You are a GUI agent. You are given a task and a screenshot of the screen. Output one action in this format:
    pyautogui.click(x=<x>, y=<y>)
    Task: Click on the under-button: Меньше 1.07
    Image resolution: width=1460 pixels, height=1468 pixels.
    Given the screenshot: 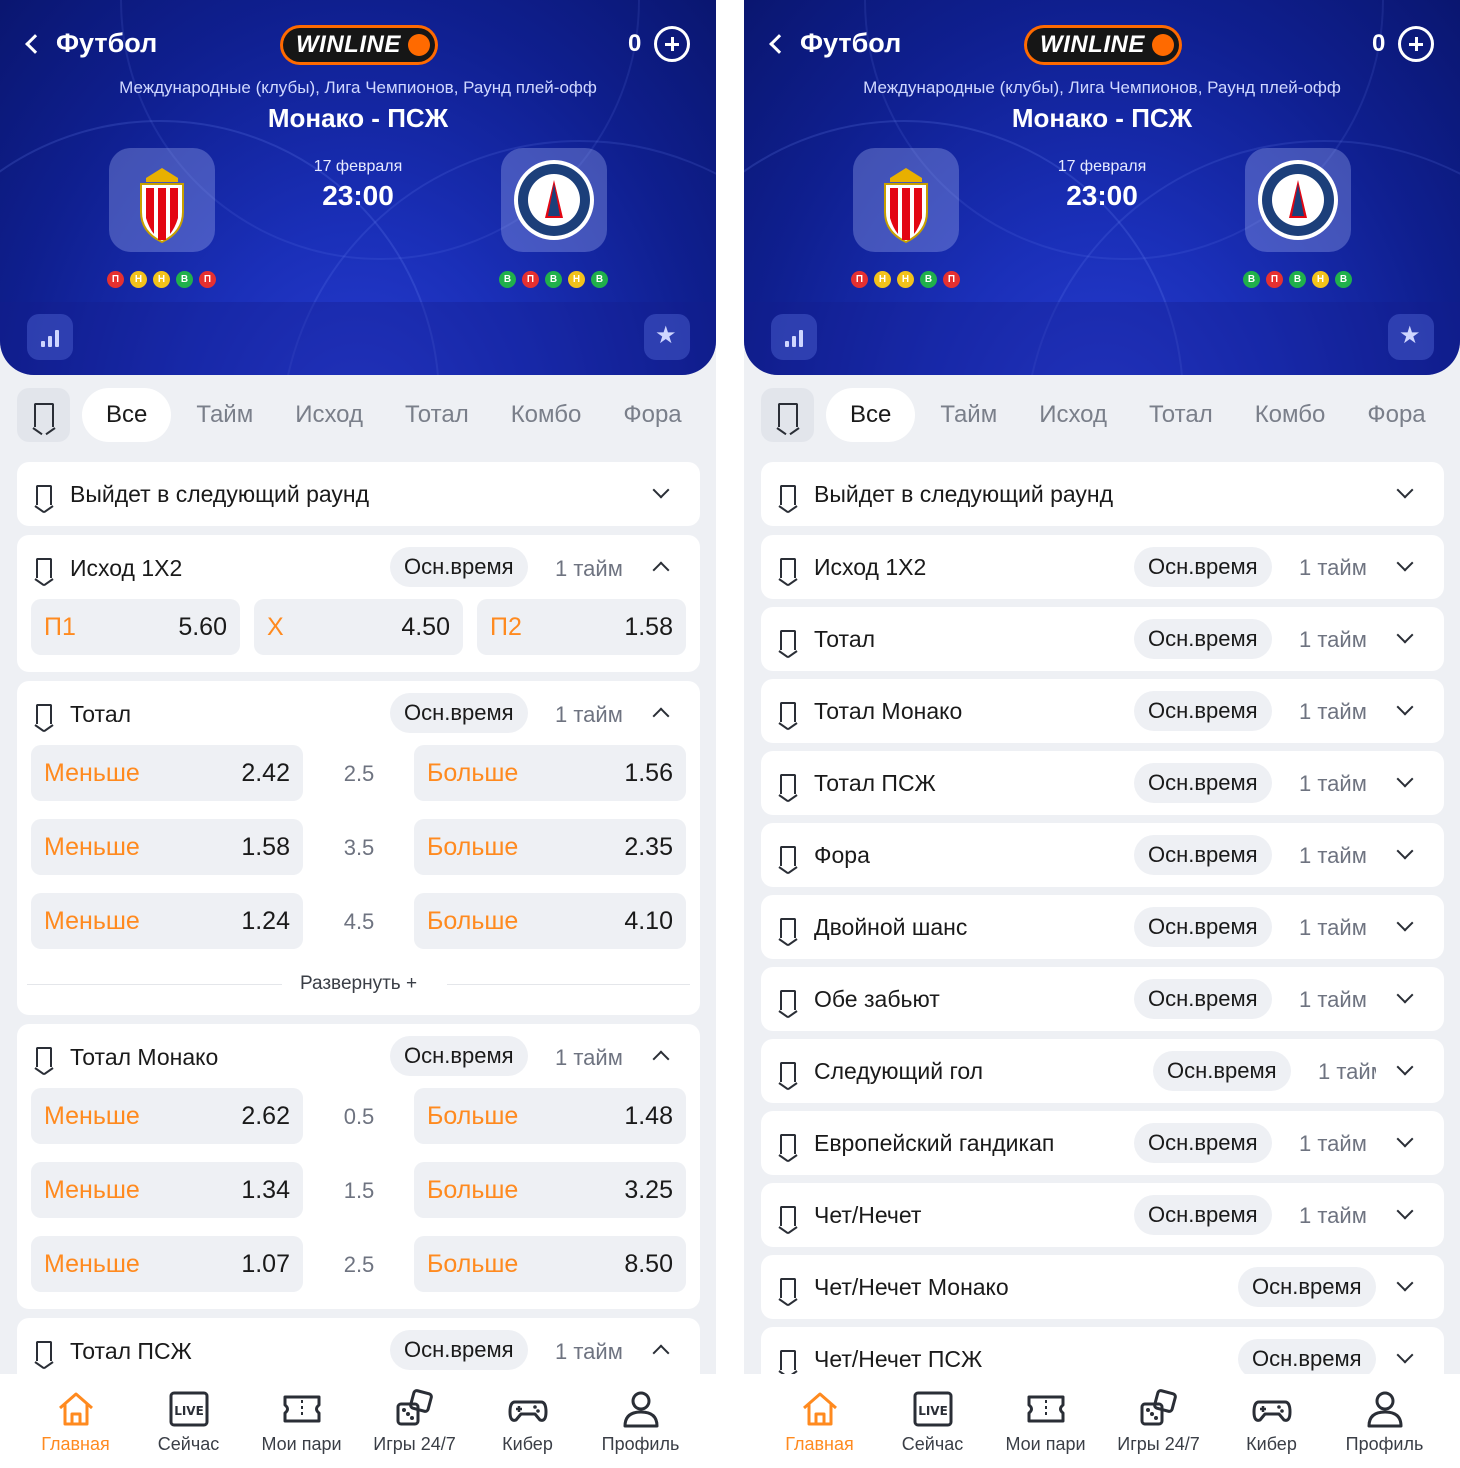 What is the action you would take?
    pyautogui.click(x=167, y=1264)
    